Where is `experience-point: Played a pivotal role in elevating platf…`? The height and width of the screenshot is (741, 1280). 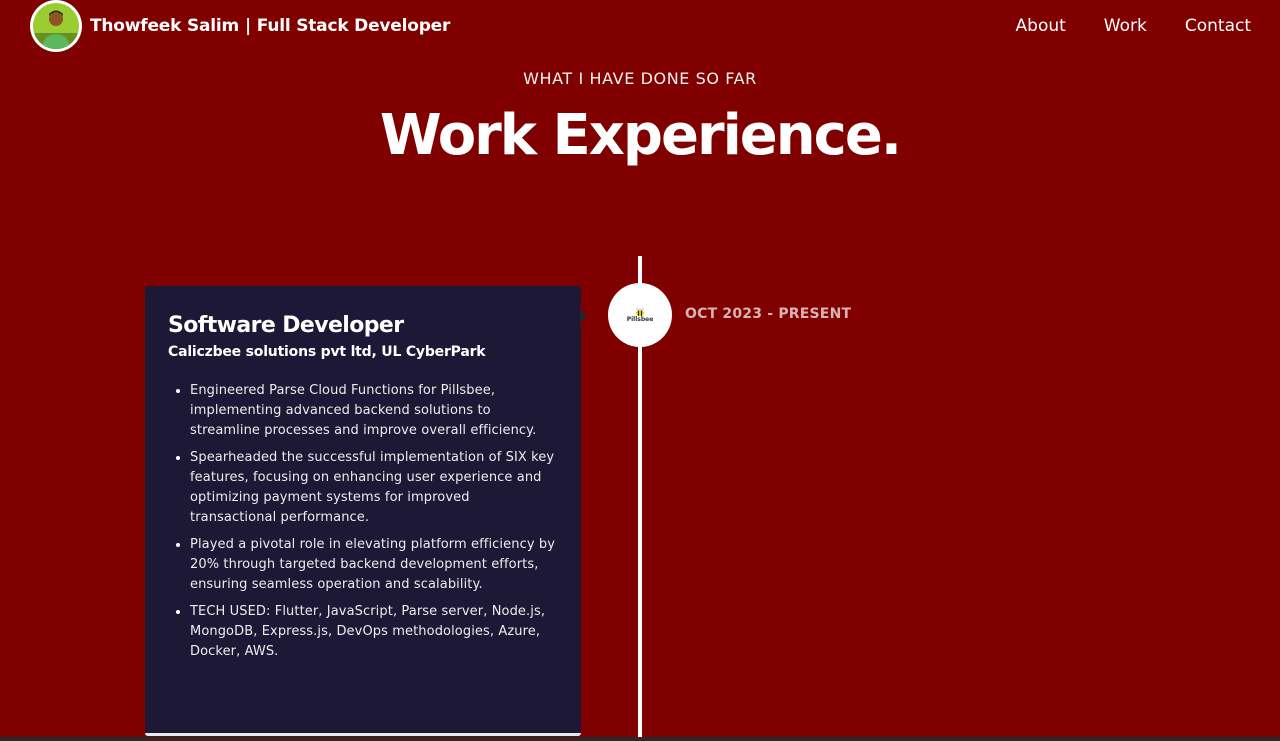
experience-point: Played a pivotal role in elevating platf… is located at coordinates (374, 565).